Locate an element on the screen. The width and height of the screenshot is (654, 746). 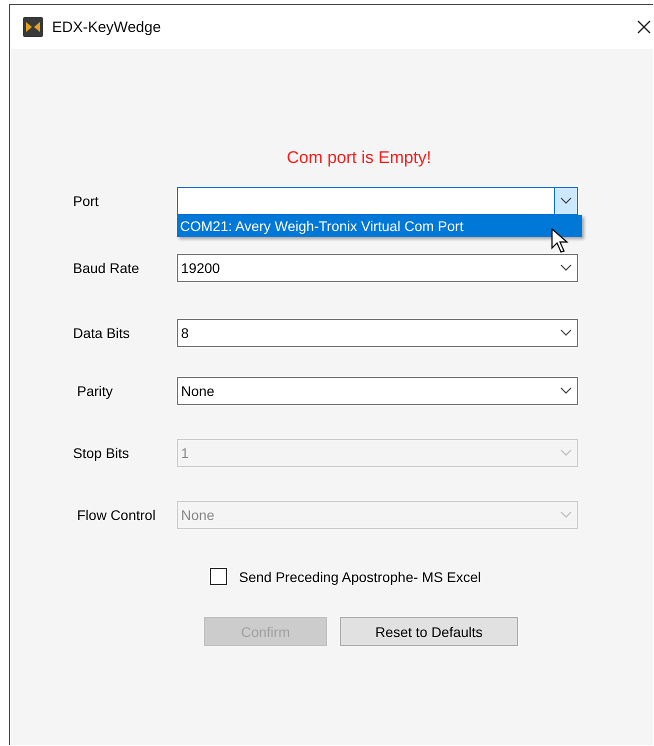
window-title: EDX-KeyWedge is located at coordinates (106, 27).